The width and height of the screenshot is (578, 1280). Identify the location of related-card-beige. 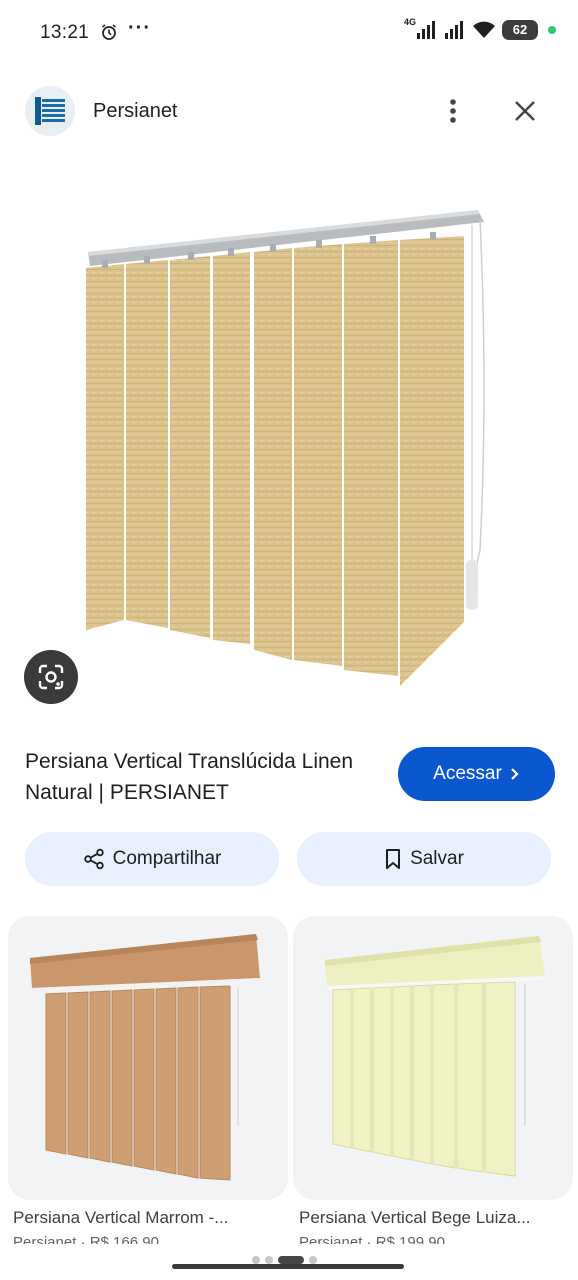
(433, 1058).